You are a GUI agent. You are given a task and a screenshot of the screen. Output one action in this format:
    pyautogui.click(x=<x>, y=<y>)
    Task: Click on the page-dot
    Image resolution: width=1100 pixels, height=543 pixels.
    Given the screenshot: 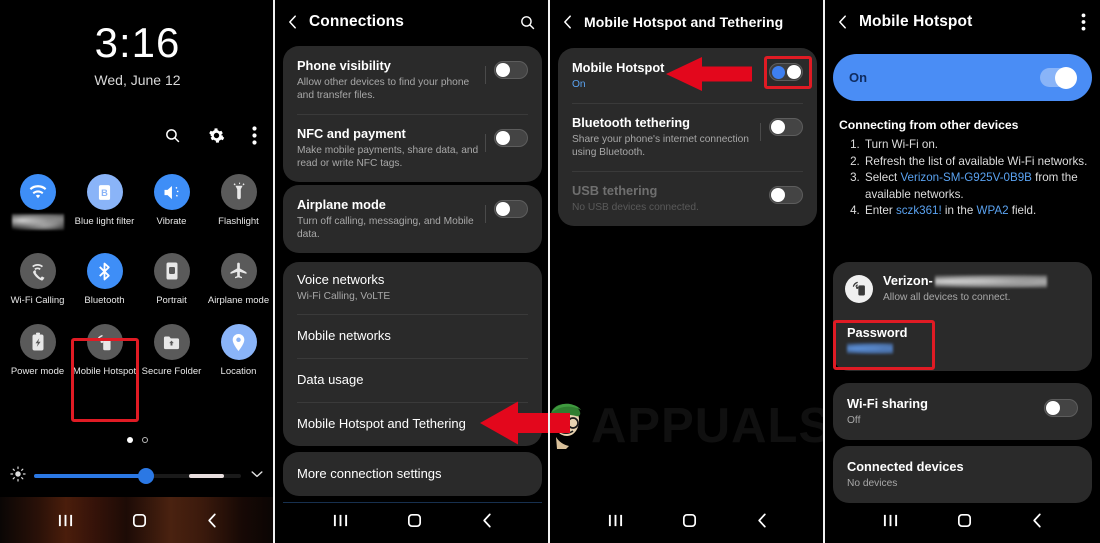 What is the action you would take?
    pyautogui.click(x=145, y=440)
    